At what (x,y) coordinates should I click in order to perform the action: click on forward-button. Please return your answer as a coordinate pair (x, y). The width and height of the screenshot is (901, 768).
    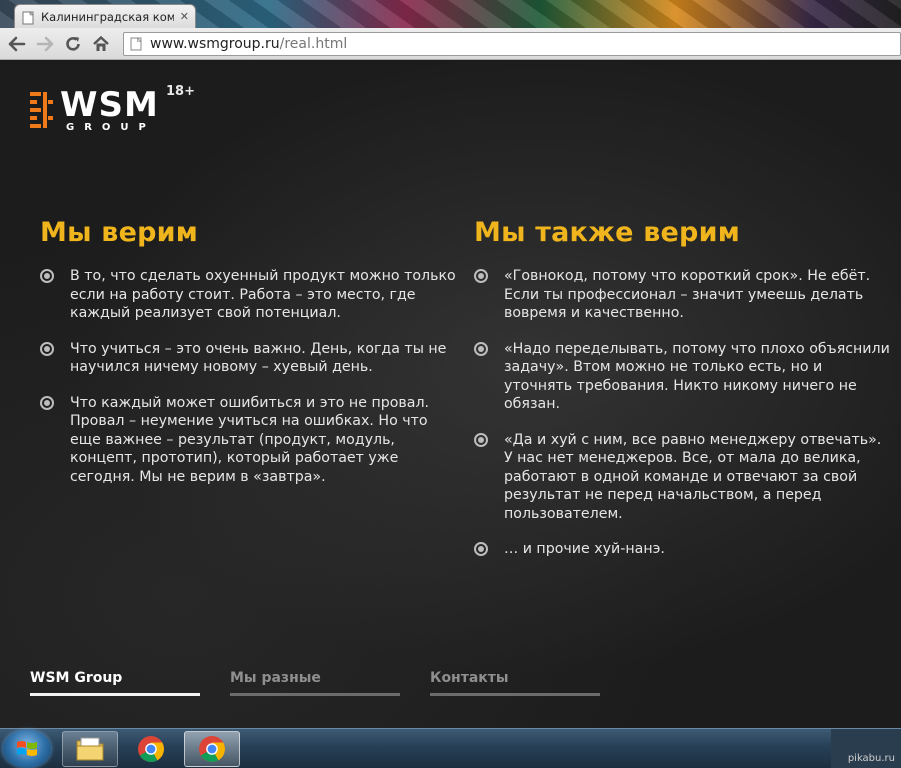
    Looking at the image, I should click on (45, 44).